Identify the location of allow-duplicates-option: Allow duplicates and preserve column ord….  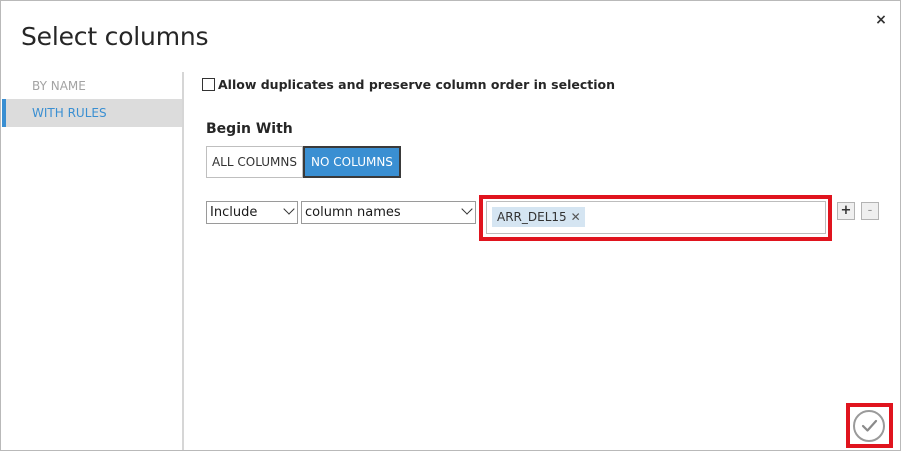
(408, 84).